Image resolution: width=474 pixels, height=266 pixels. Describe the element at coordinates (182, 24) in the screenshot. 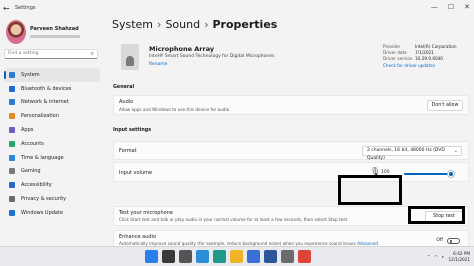

I see `breadcrumb-sound: Sound` at that location.